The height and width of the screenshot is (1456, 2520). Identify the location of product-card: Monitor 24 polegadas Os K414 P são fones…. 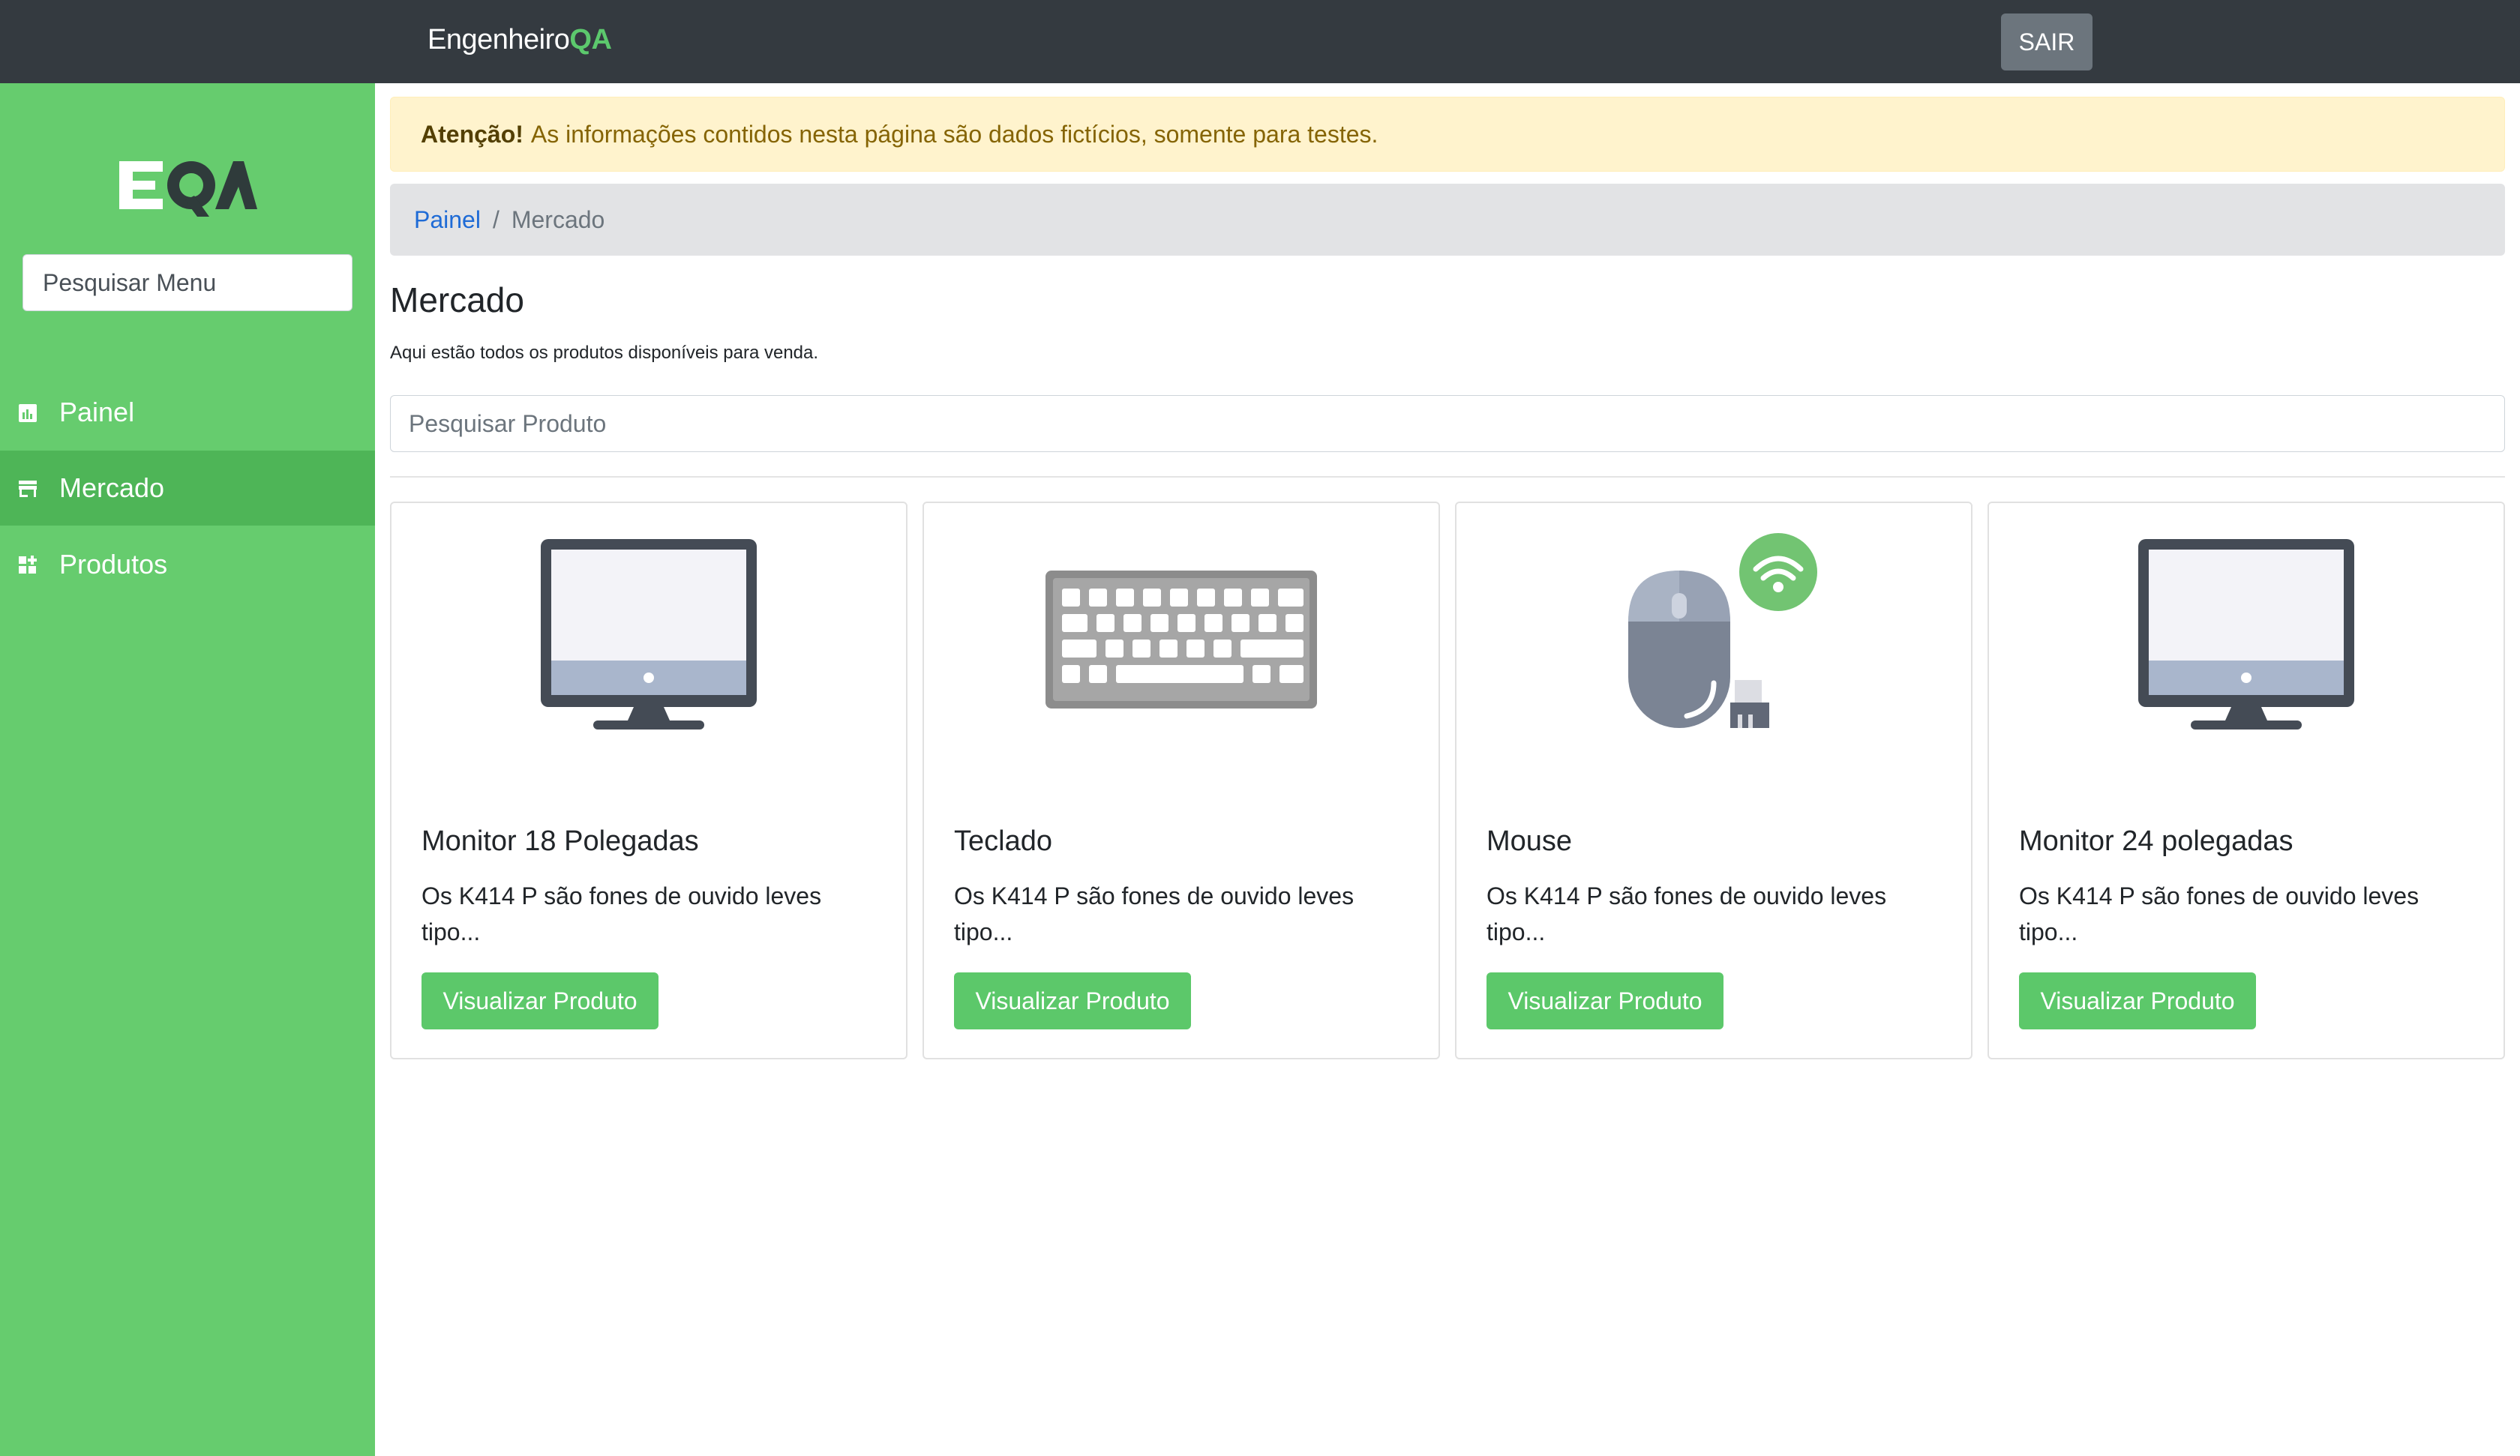
(2246, 780).